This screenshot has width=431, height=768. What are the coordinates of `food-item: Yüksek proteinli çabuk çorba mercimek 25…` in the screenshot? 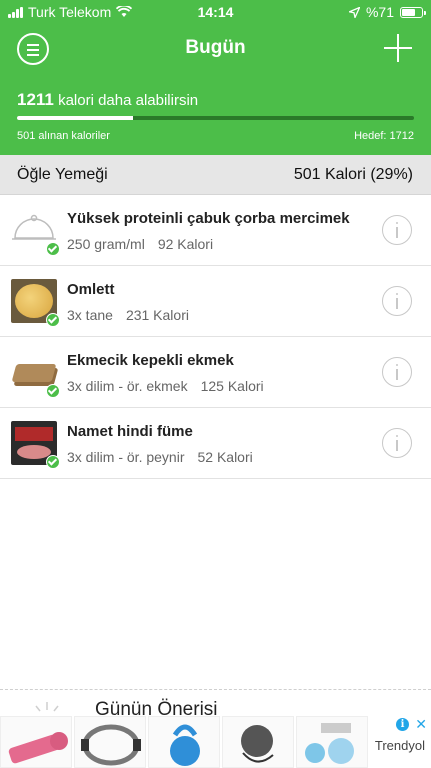 It's located at (215, 230).